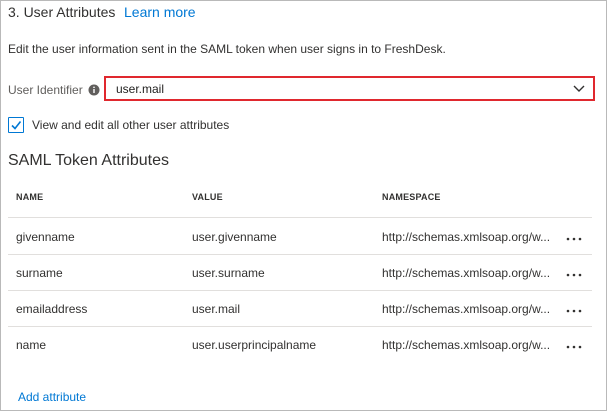  I want to click on column-header-namespace: NAMESPACE, so click(411, 197).